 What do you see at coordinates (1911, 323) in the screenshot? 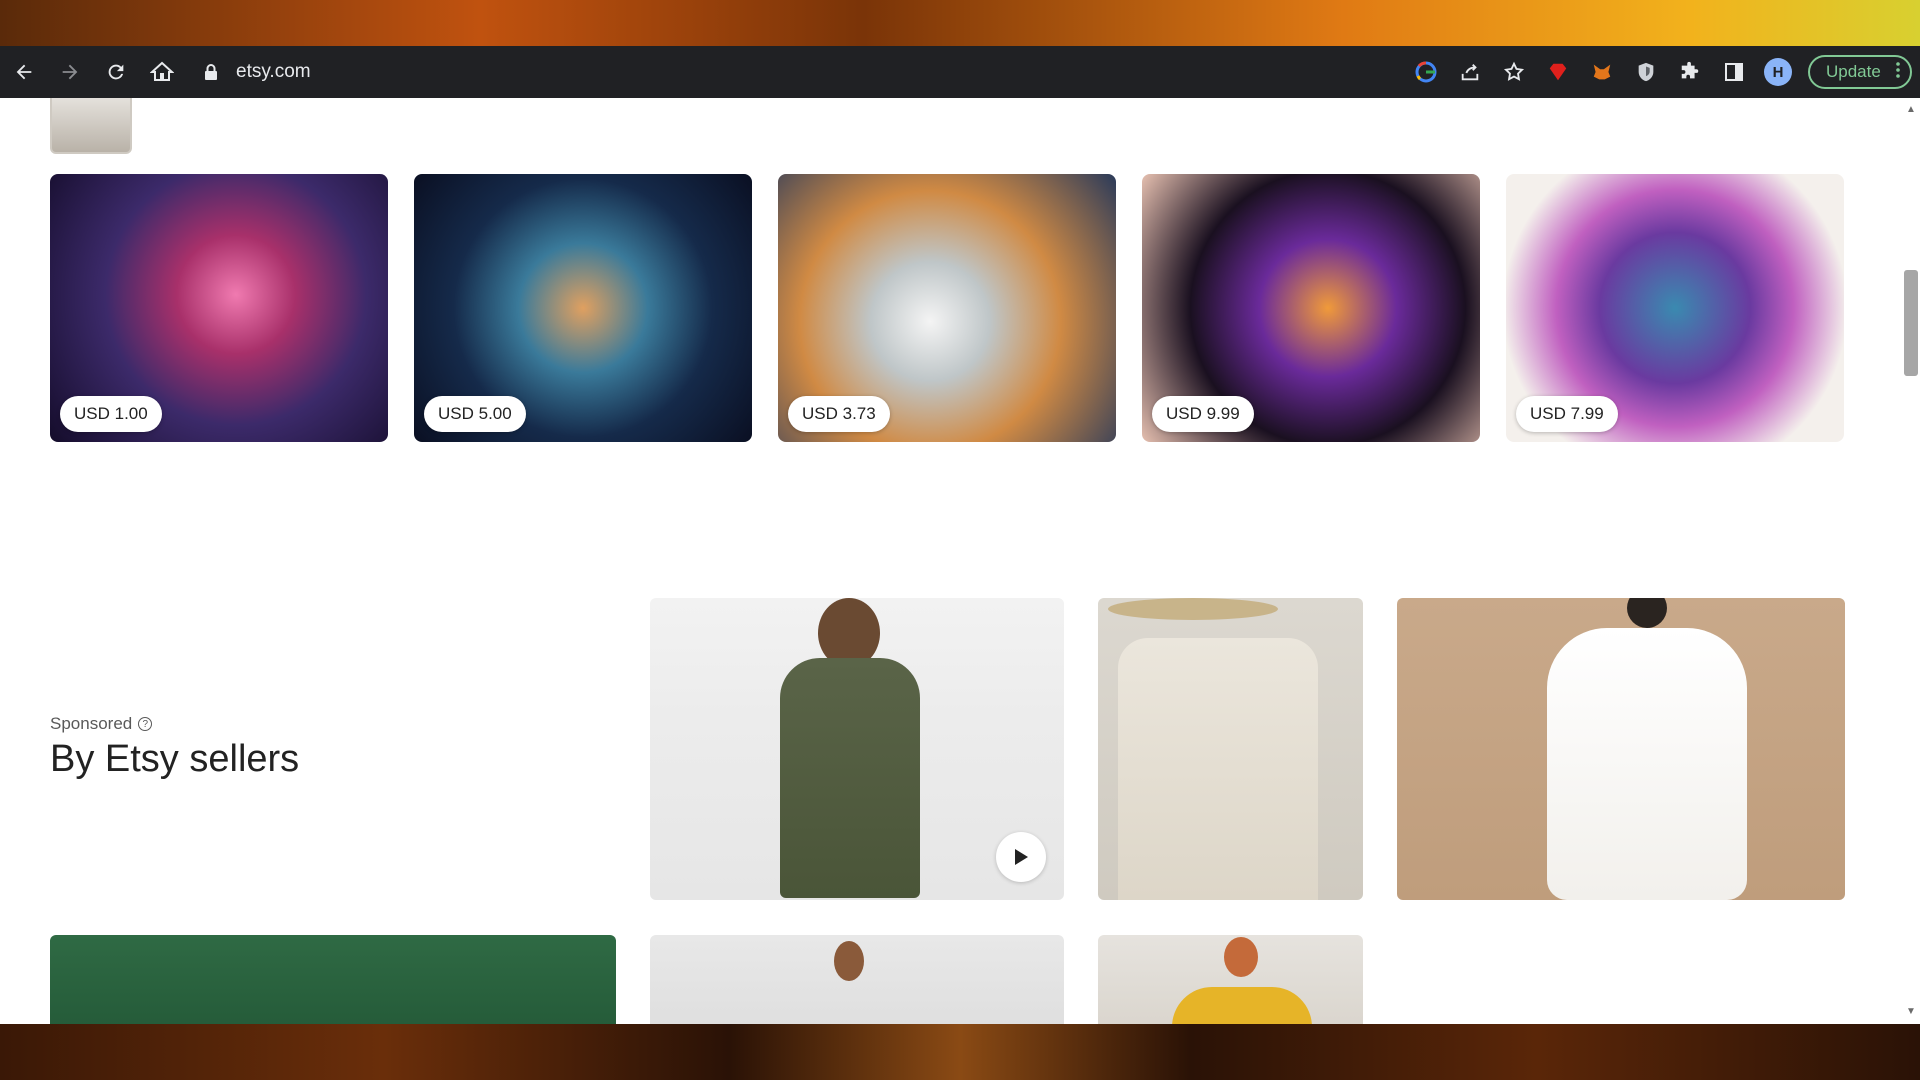
I see `scrollbar-thumb` at bounding box center [1911, 323].